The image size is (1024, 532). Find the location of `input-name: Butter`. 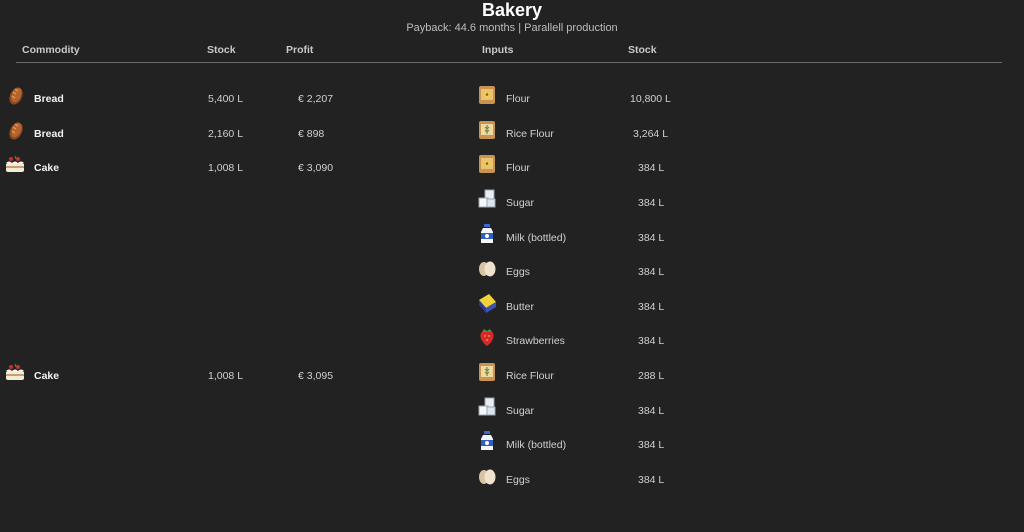

input-name: Butter is located at coordinates (520, 307).